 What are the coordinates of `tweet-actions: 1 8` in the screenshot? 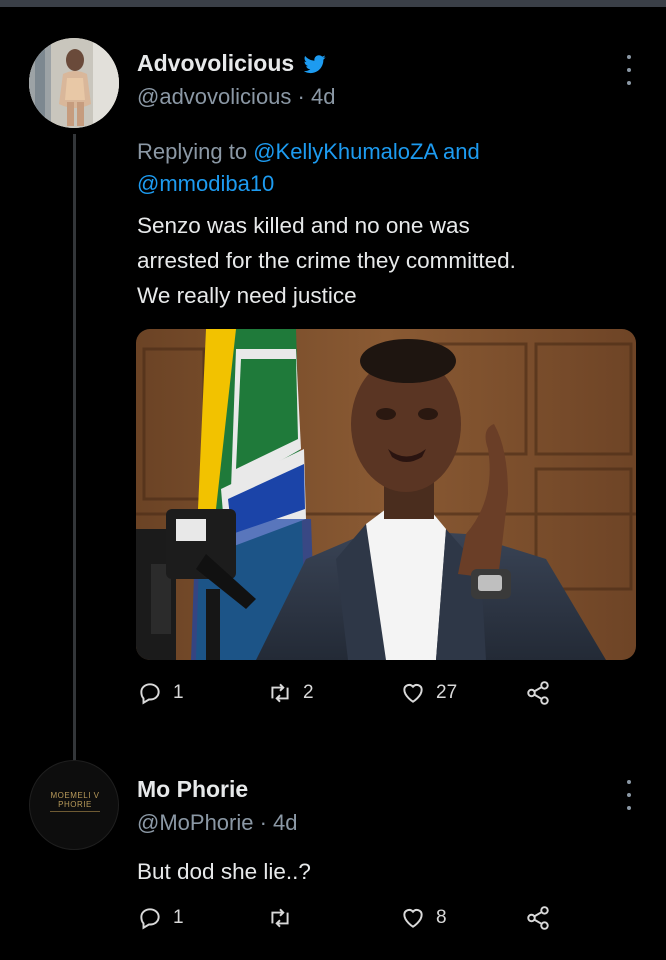 It's located at (367, 922).